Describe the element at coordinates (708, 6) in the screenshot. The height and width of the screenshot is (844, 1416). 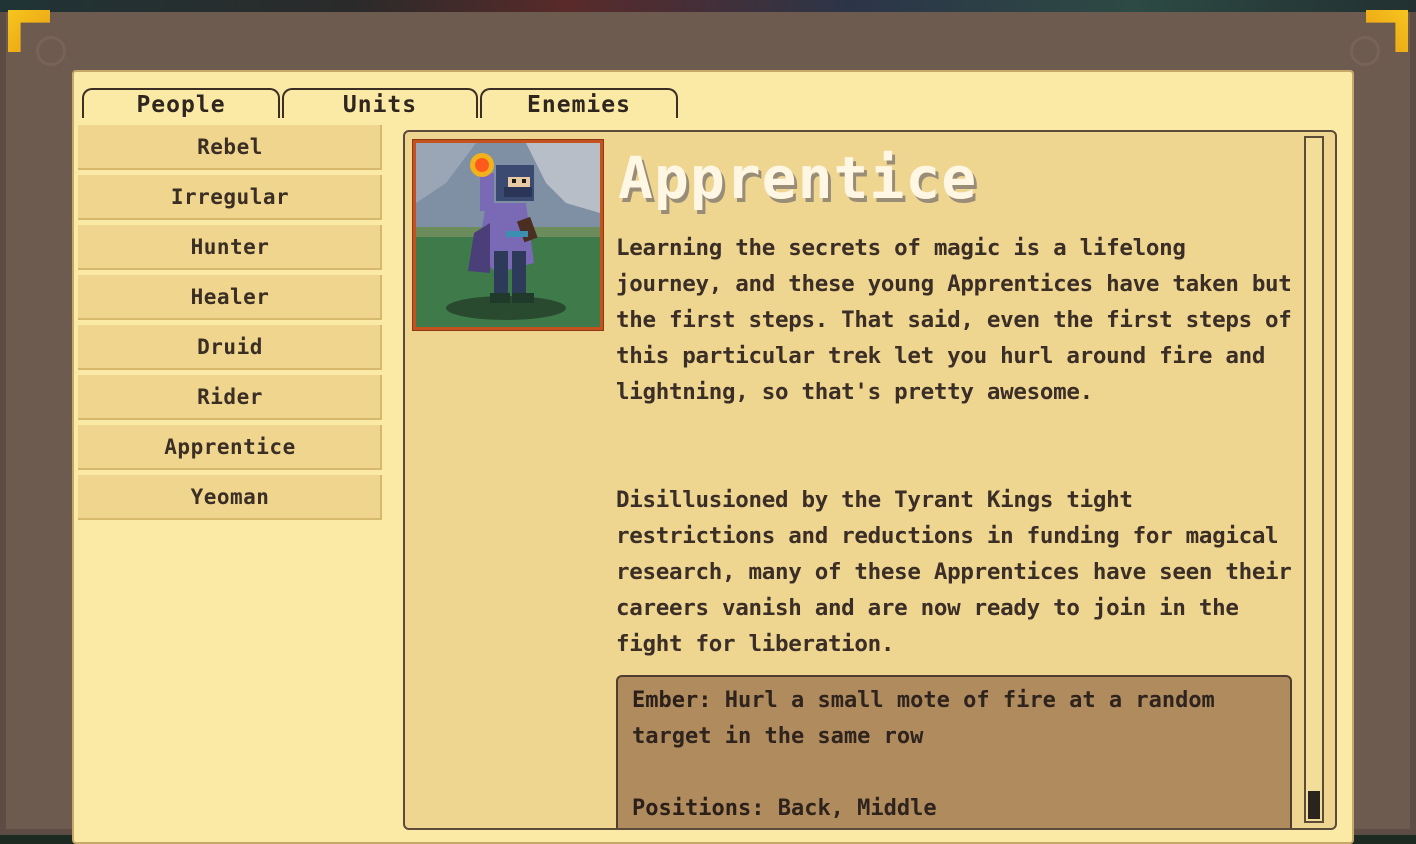
I see `background-strip` at that location.